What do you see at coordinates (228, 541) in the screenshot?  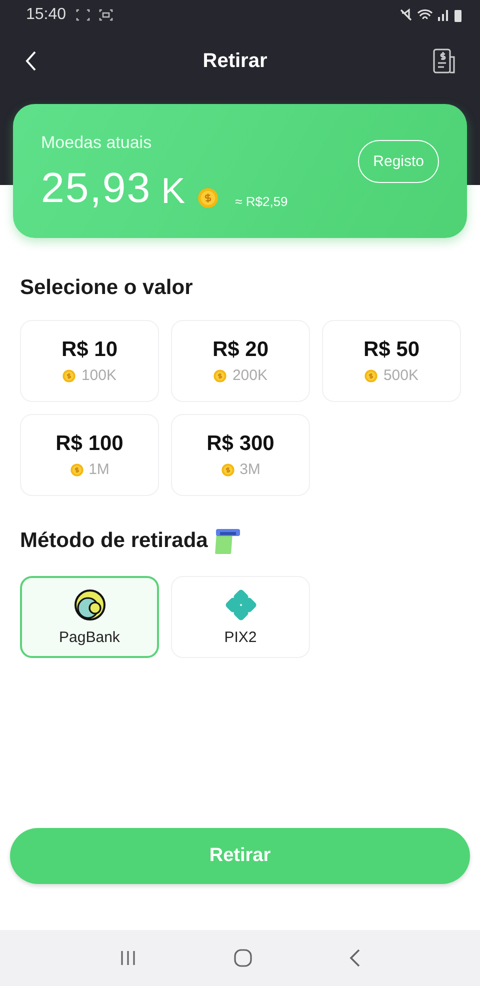 I see `cash-withdraw-icon` at bounding box center [228, 541].